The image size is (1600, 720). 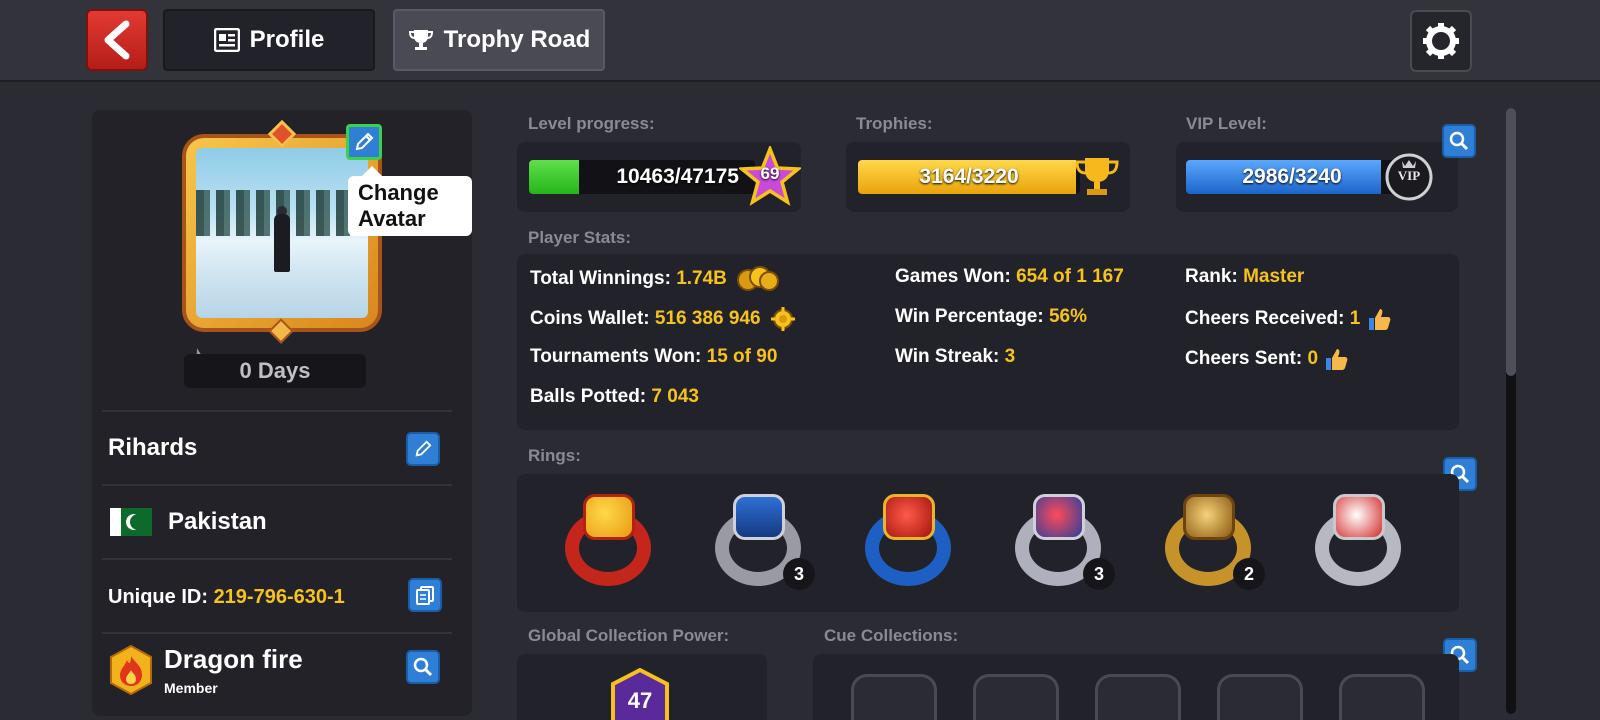 What do you see at coordinates (277, 520) in the screenshot?
I see `country-row: Pakistan` at bounding box center [277, 520].